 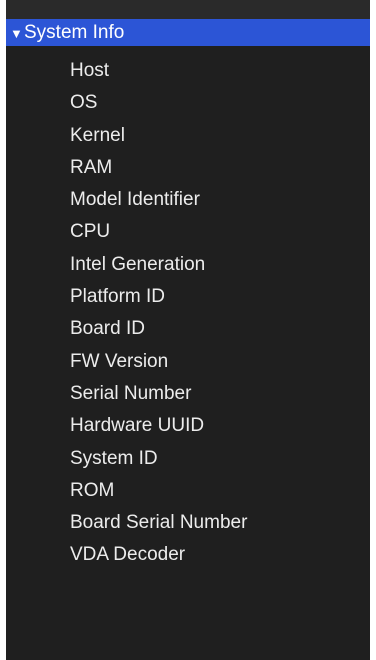 What do you see at coordinates (188, 71) in the screenshot?
I see `list-item-host: Host` at bounding box center [188, 71].